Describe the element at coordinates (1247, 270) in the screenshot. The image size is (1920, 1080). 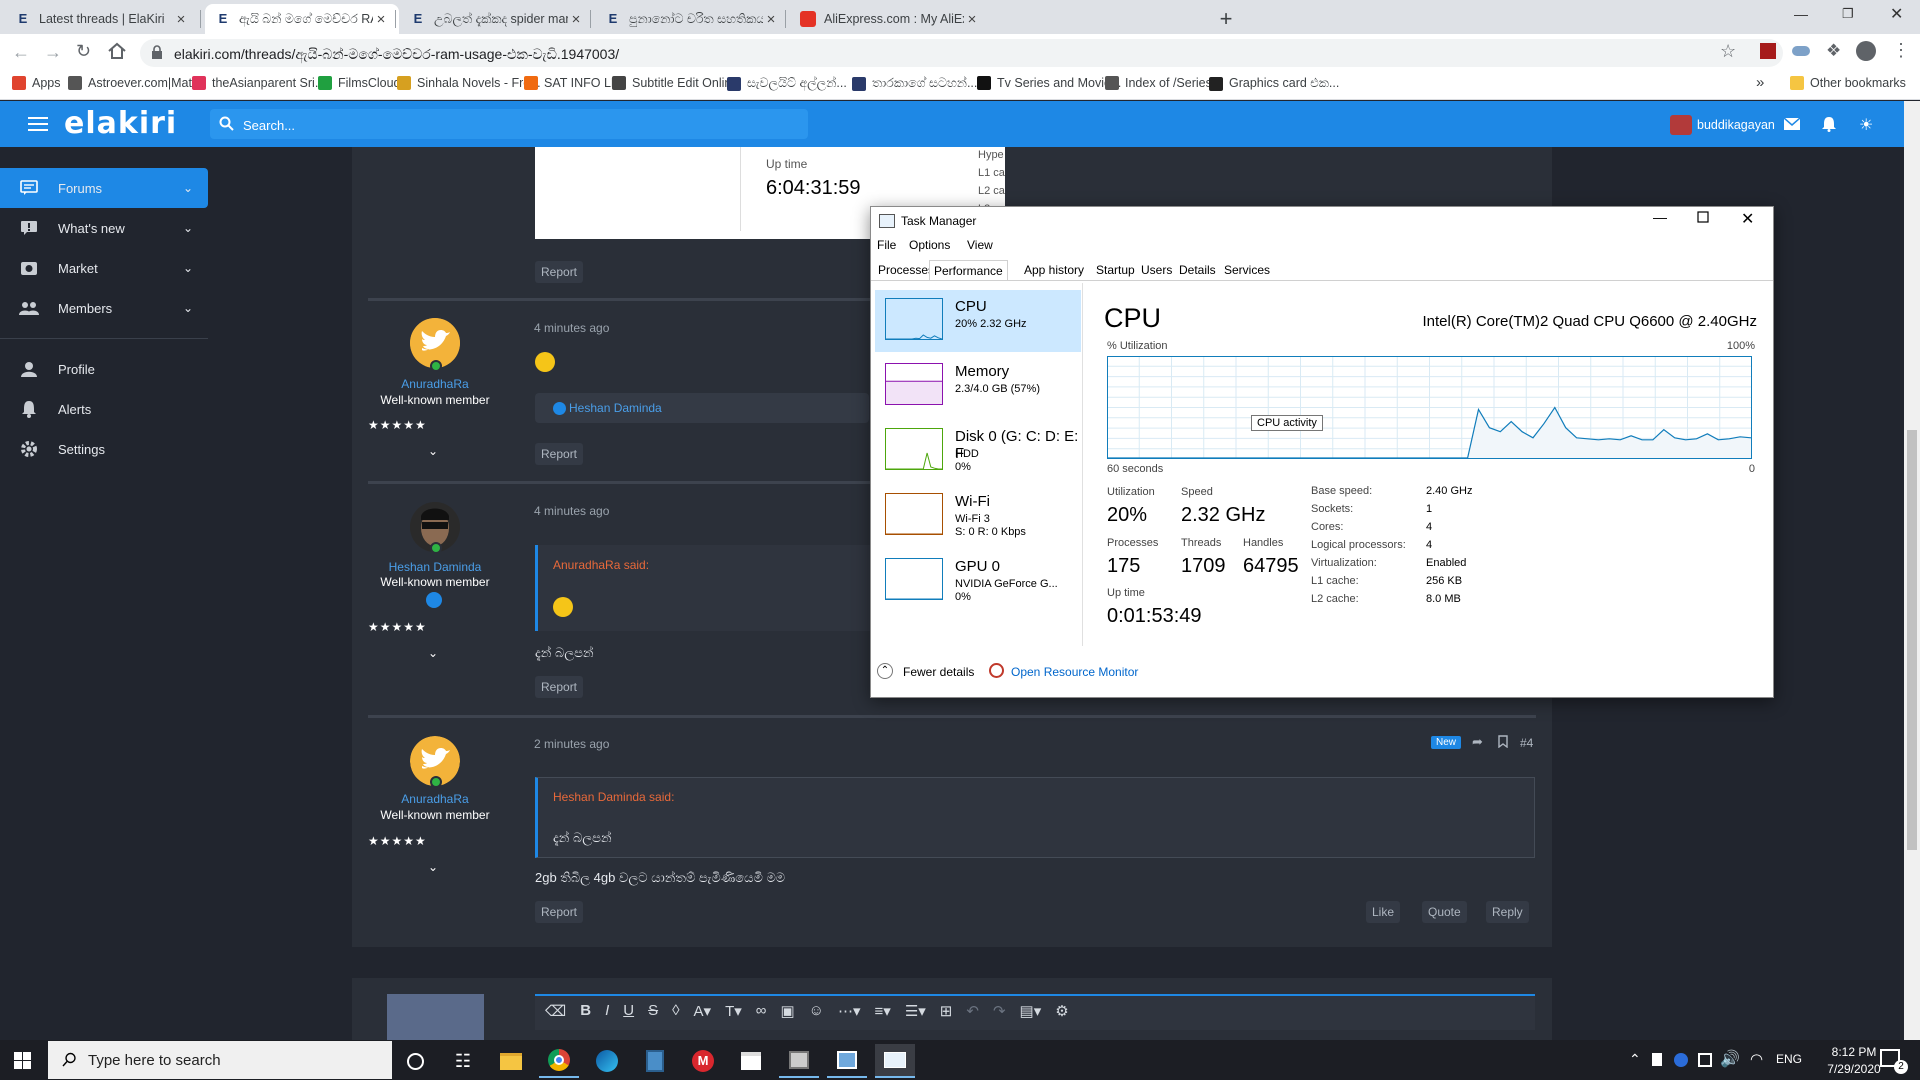
I see `tm-tab-services: Services` at that location.